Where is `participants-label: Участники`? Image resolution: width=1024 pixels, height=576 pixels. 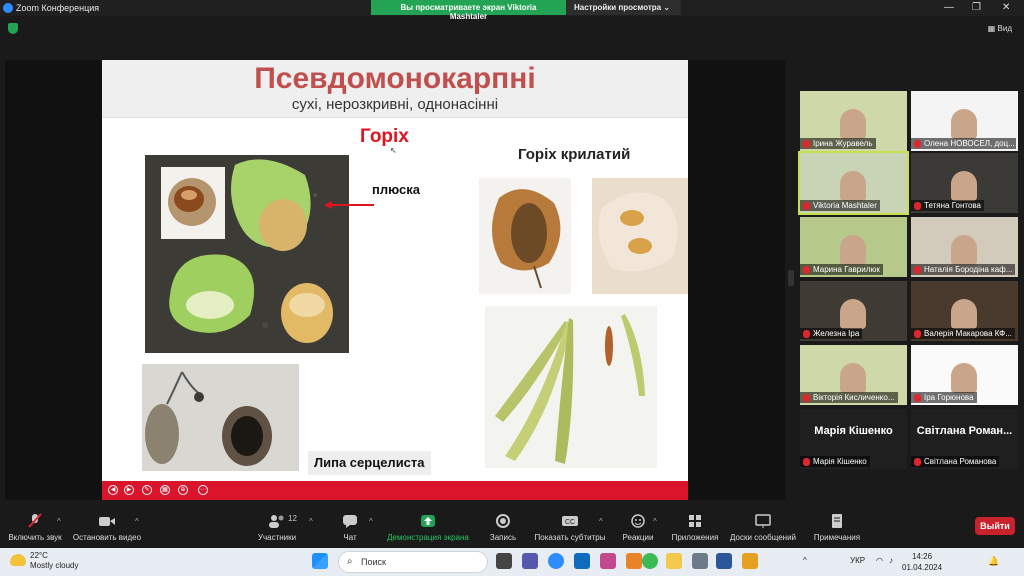 participants-label: Участники is located at coordinates (277, 537).